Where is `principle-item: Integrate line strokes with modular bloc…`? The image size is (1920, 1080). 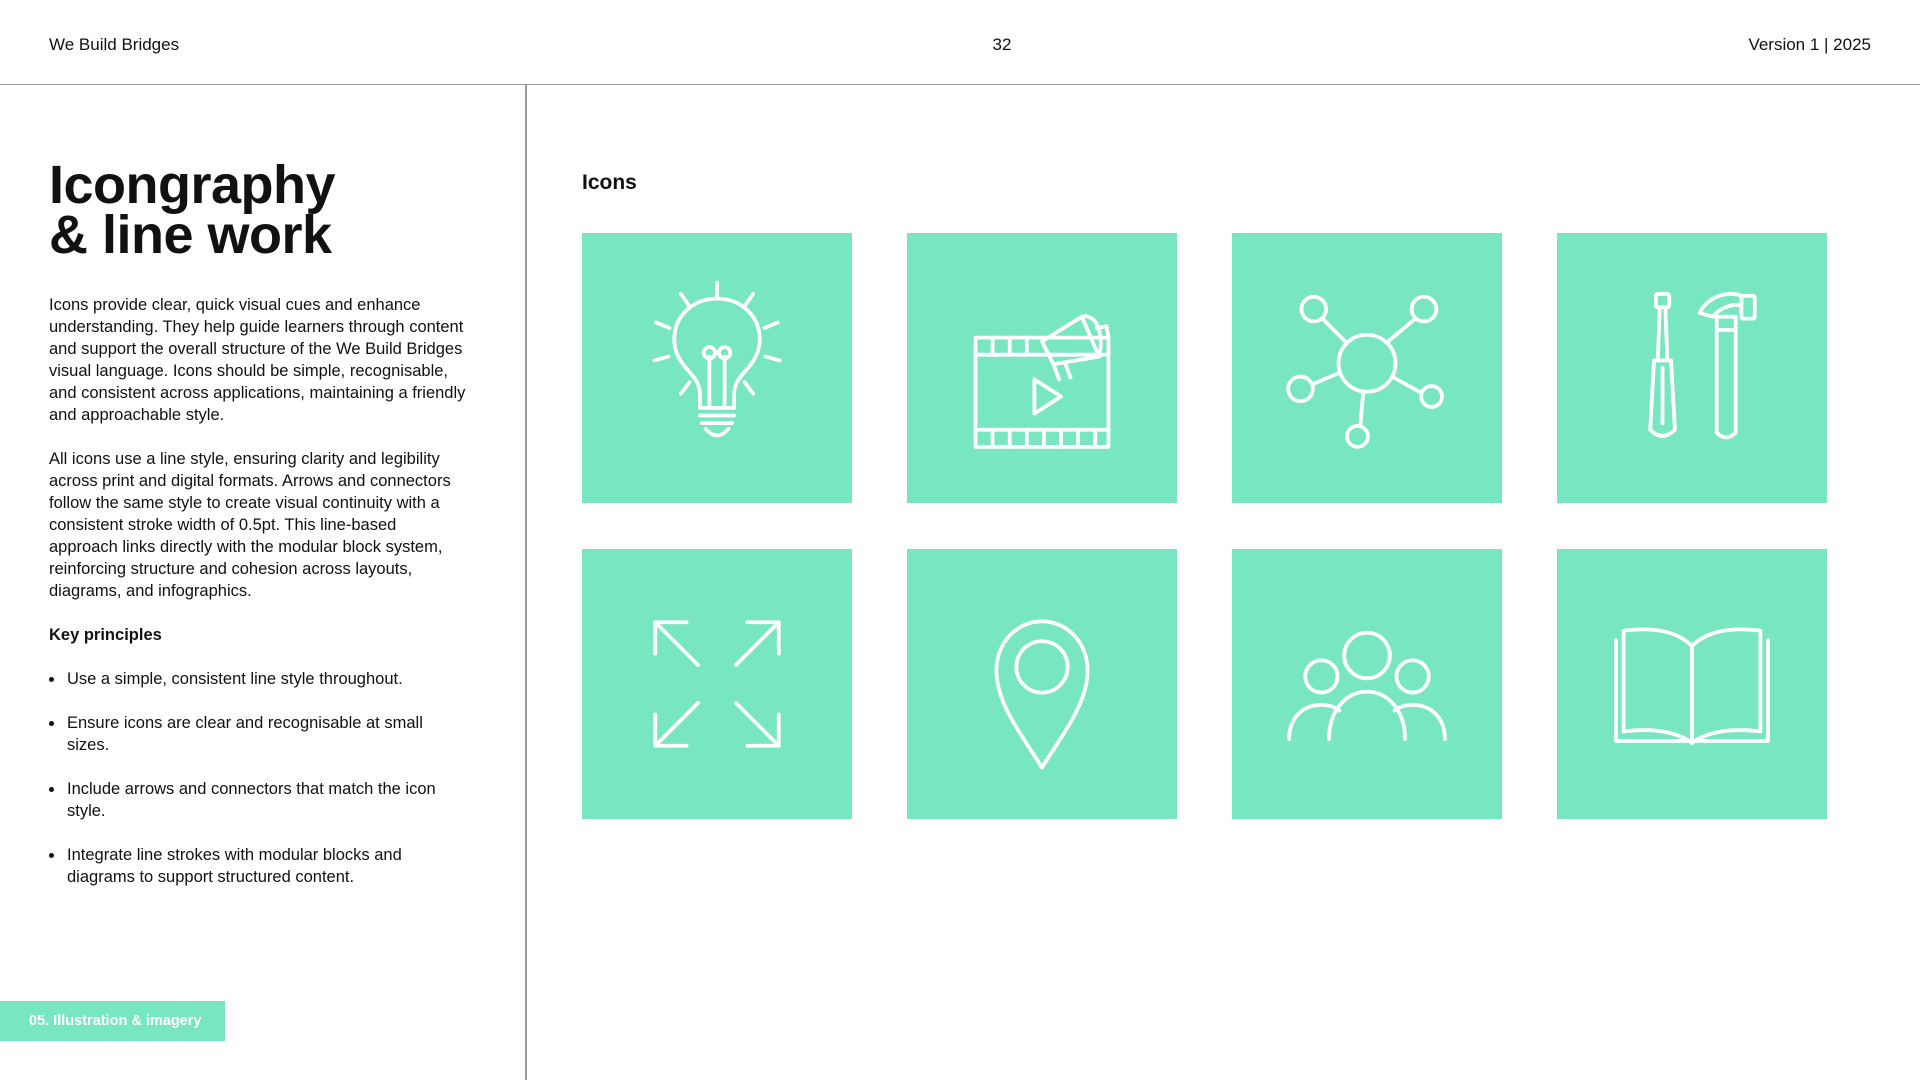
principle-item: Integrate line strokes with modular bloc… is located at coordinates (259, 866).